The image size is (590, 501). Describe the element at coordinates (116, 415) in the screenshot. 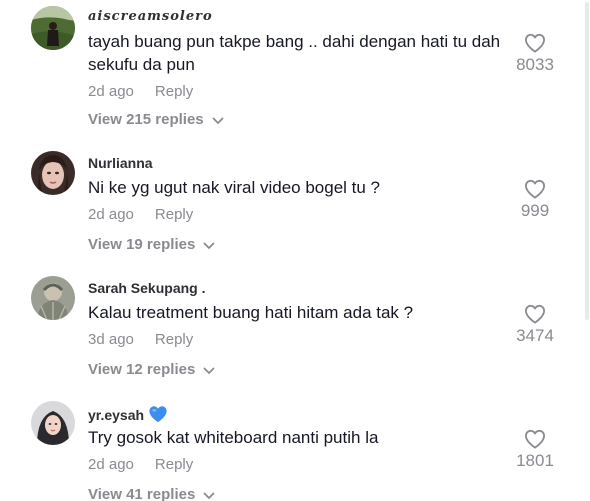

I see `comment-username-text: yr.eysah` at that location.